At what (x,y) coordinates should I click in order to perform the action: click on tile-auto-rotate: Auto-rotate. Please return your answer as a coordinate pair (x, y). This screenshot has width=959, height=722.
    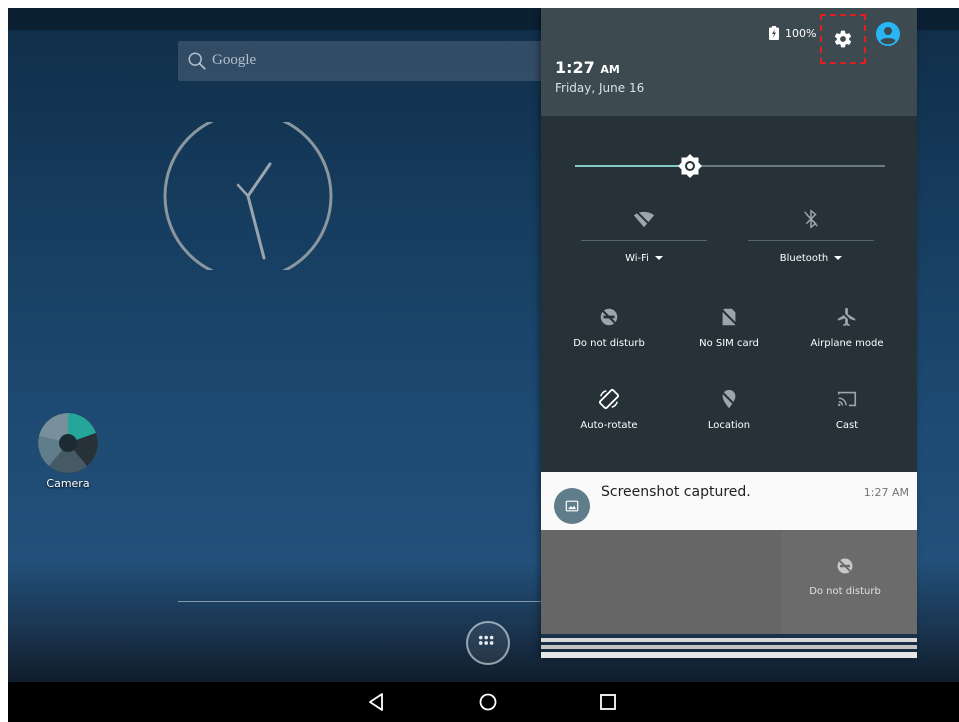
    Looking at the image, I should click on (609, 409).